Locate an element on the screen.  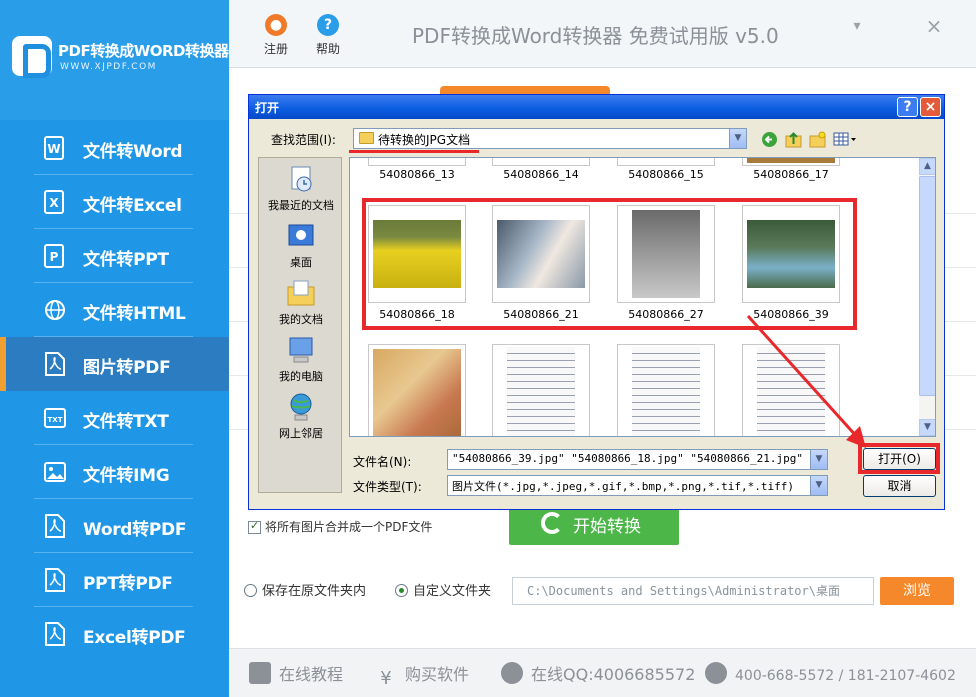
place-desktop: 桌面 is located at coordinates (301, 245).